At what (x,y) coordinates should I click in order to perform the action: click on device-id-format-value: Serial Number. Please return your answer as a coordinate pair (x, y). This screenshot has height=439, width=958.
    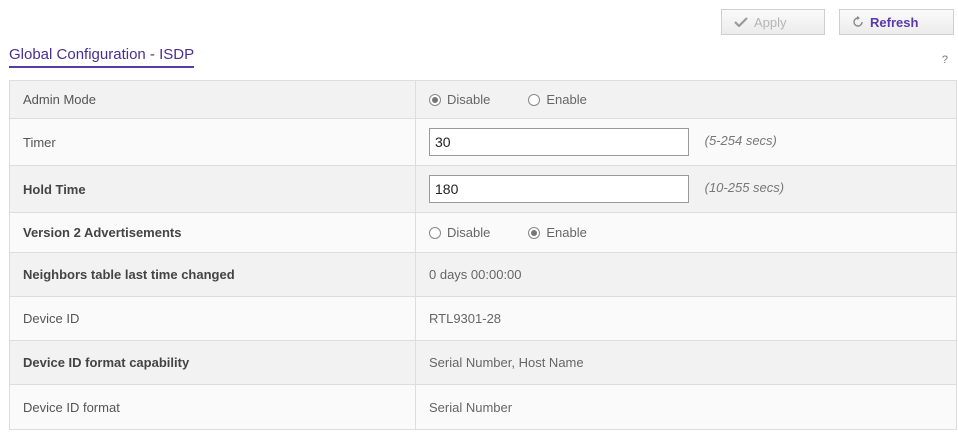
    Looking at the image, I should click on (686, 407).